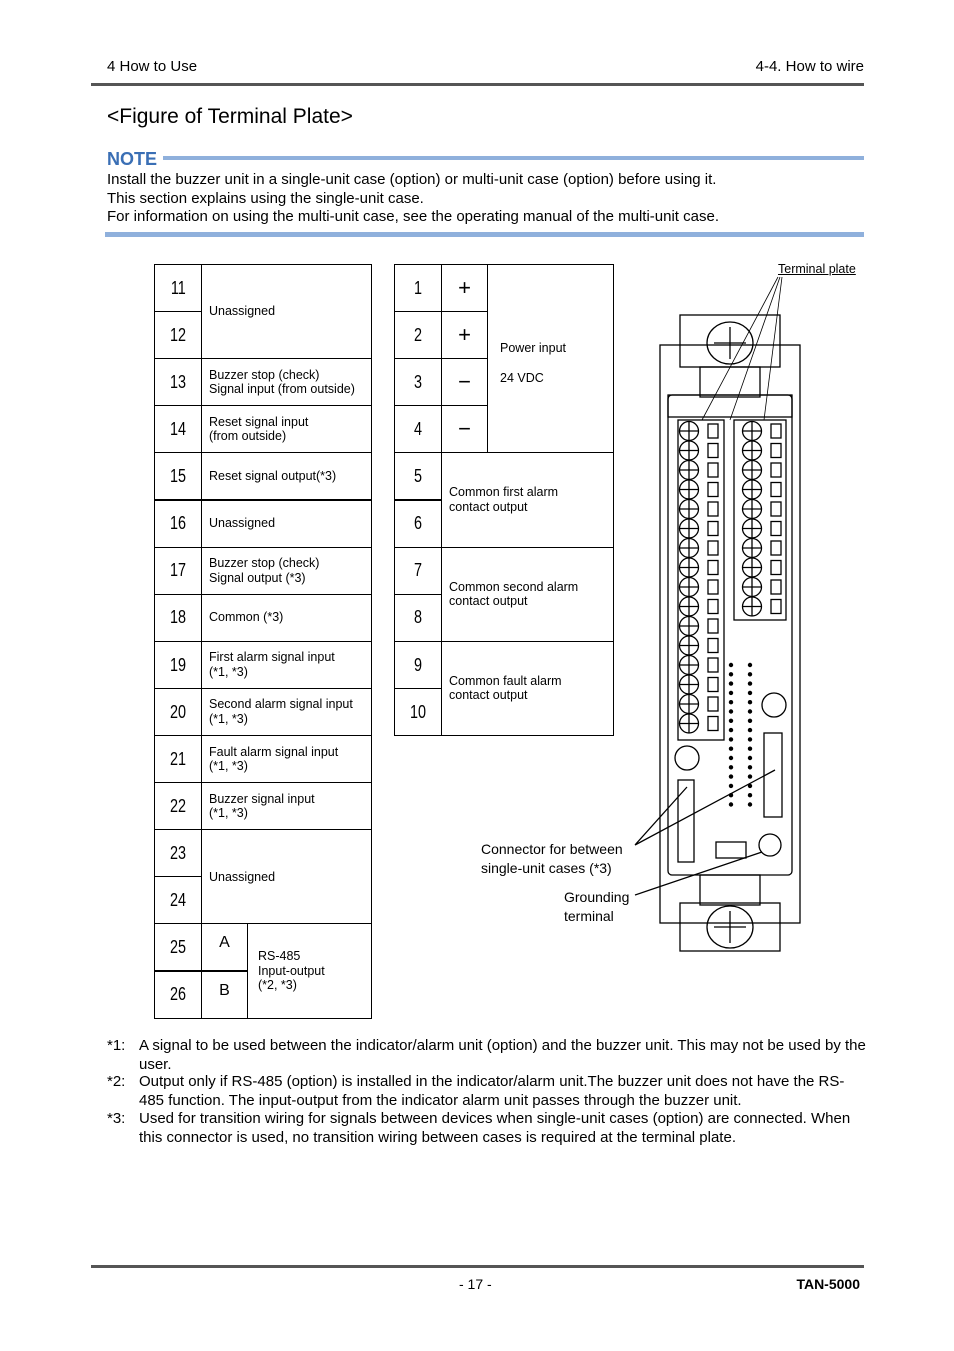  What do you see at coordinates (527, 500) in the screenshot?
I see `terminal-label: Common first alarm contact output` at bounding box center [527, 500].